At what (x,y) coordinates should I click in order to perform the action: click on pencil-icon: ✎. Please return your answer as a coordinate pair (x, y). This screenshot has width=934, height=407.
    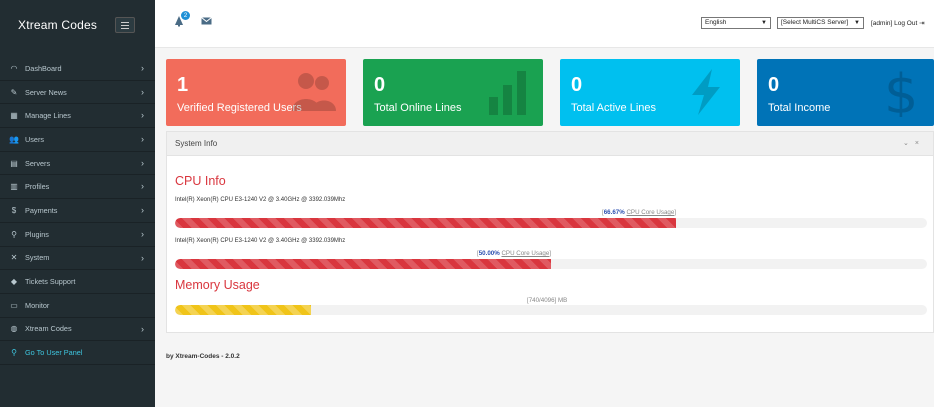
    Looking at the image, I should click on (14, 92).